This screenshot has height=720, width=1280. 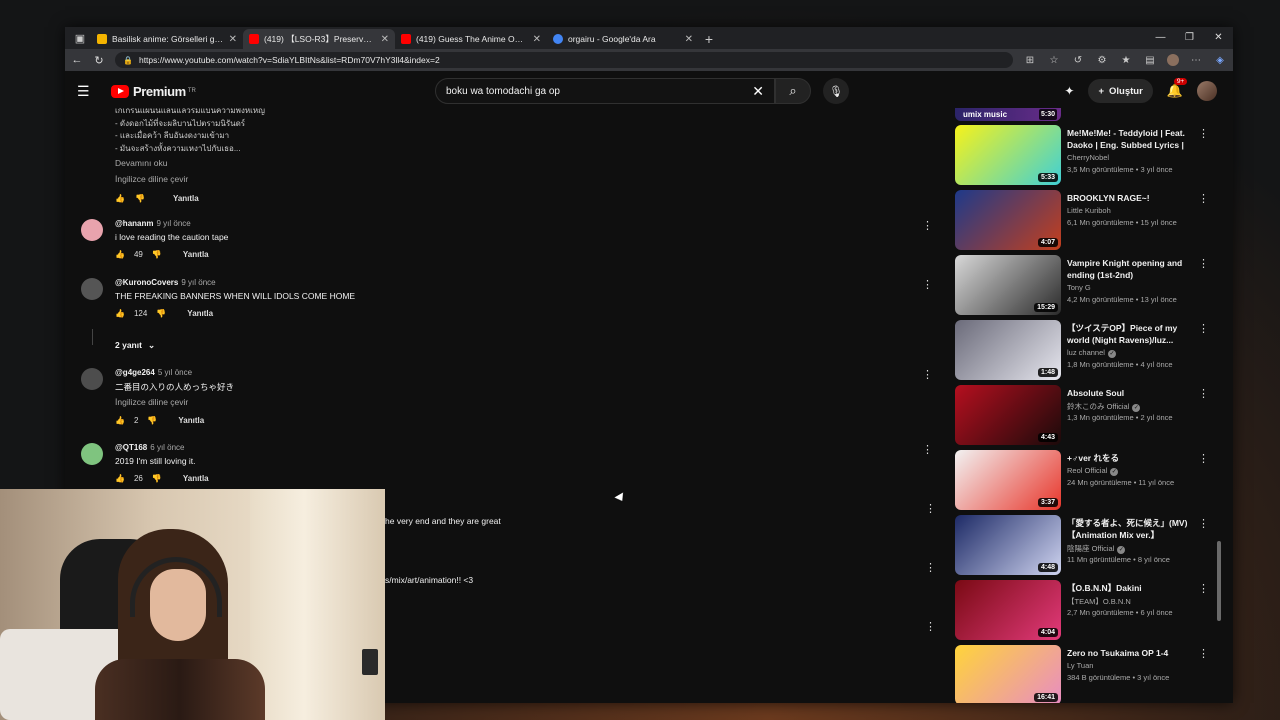 What do you see at coordinates (1008, 480) in the screenshot?
I see `video-thumbnail: 3:37` at bounding box center [1008, 480].